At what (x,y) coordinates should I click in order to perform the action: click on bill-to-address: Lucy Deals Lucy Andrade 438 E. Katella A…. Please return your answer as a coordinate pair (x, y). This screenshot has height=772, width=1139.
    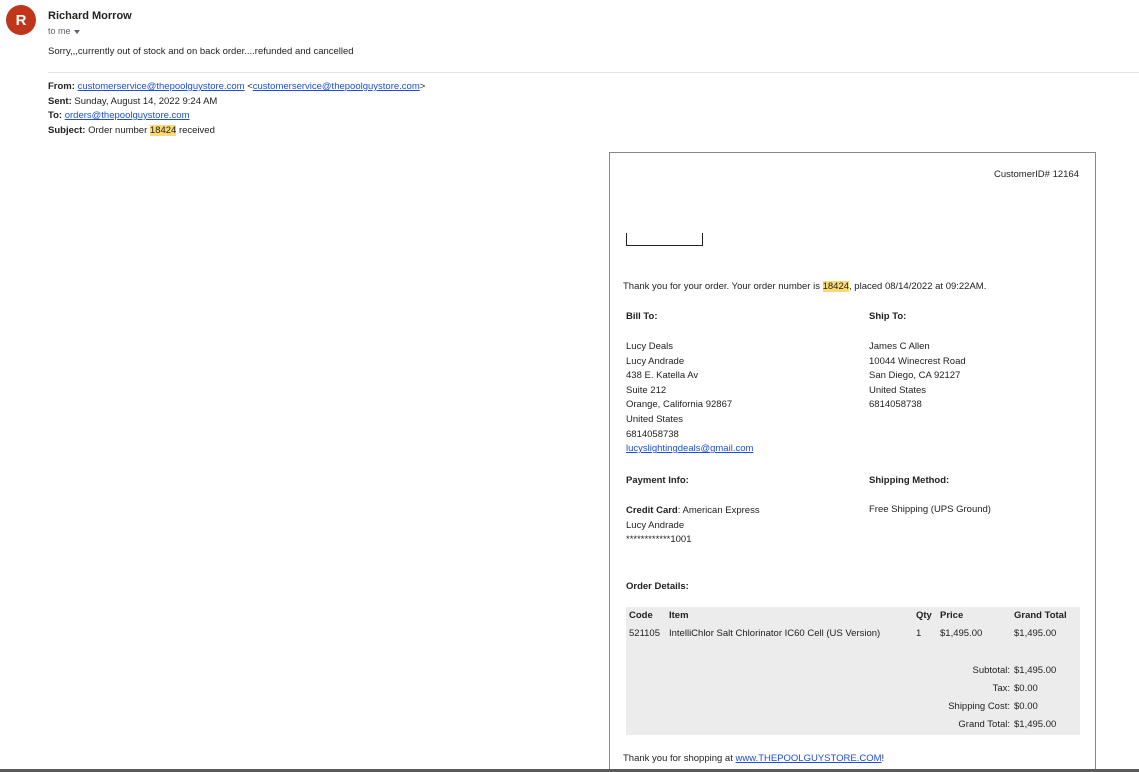
    Looking at the image, I should click on (689, 398).